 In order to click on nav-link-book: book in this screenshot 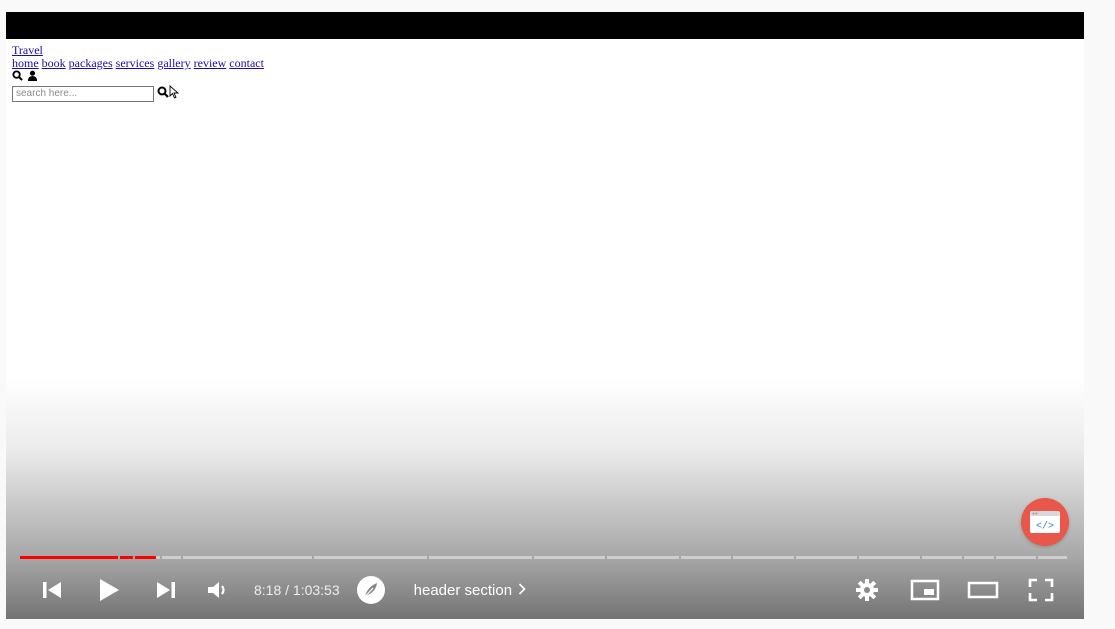, I will do `click(54, 63)`.